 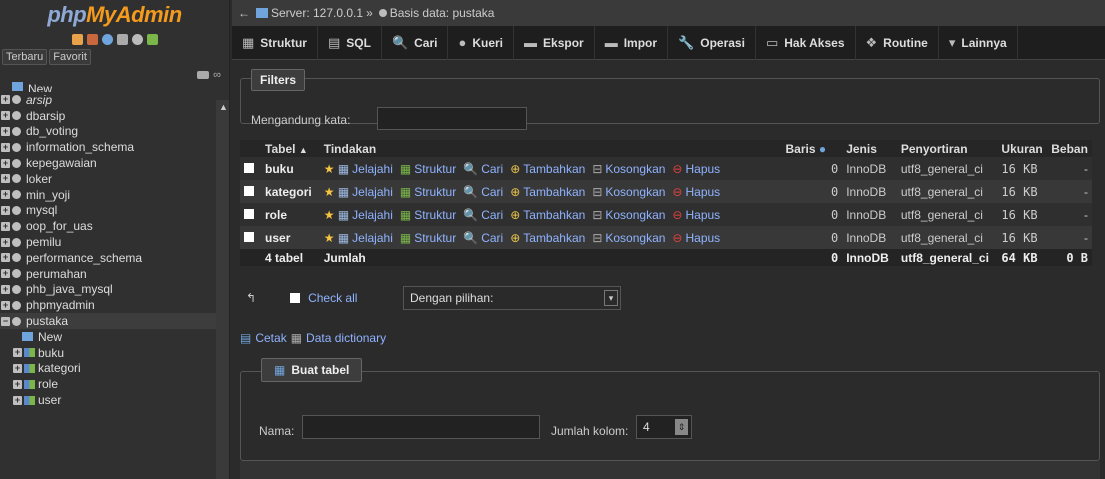 I want to click on menu-hak-akses: ▭ Hak Akses, so click(x=806, y=42).